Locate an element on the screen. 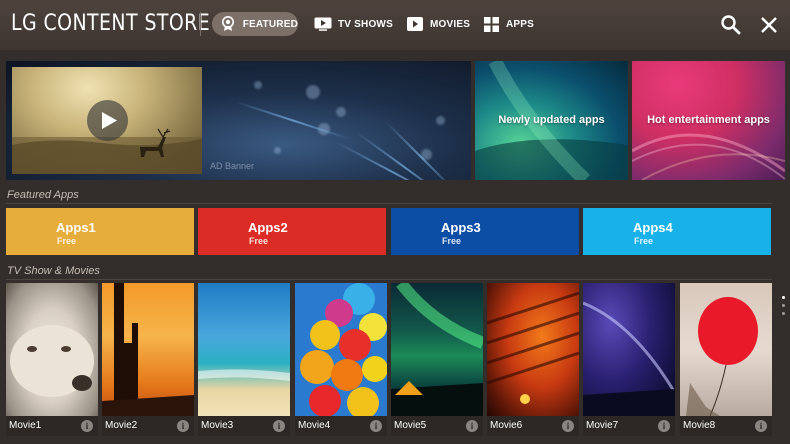 Image resolution: width=790 pixels, height=444 pixels. movie-title: Movie8 is located at coordinates (699, 425).